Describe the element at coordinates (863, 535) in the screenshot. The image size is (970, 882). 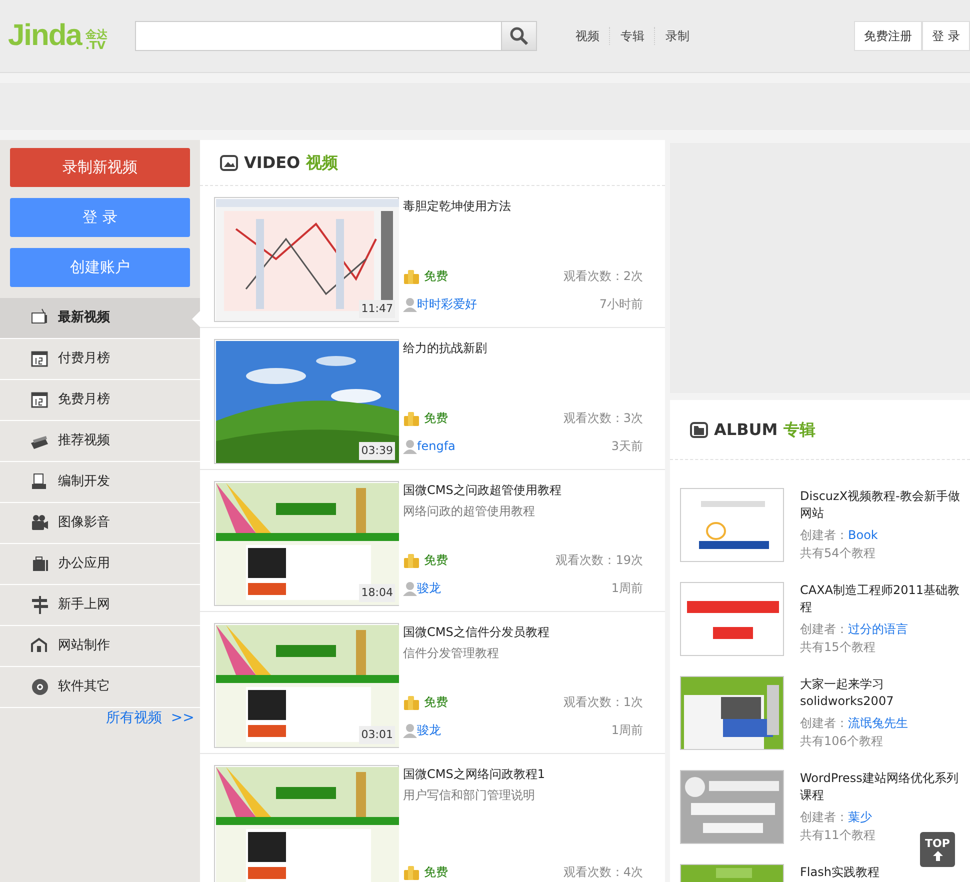
I see `creator-link: Book` at that location.